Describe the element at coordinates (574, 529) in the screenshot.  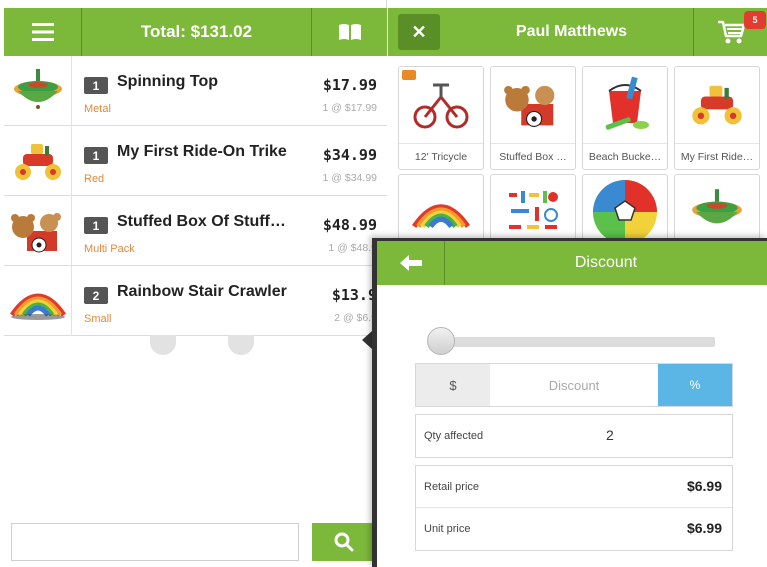
I see `unit-price-row: Unit price $6.99` at that location.